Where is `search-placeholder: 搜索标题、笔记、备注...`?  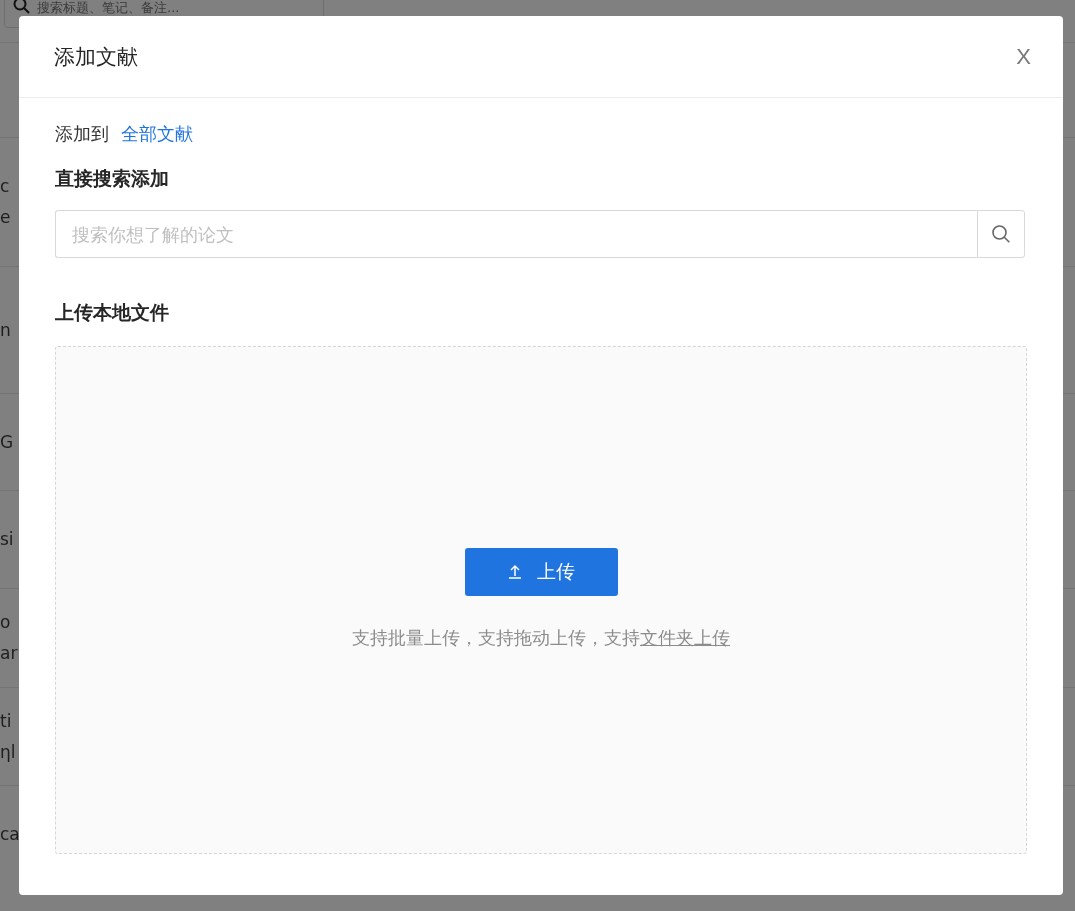
search-placeholder: 搜索标题、笔记、备注... is located at coordinates (108, 7).